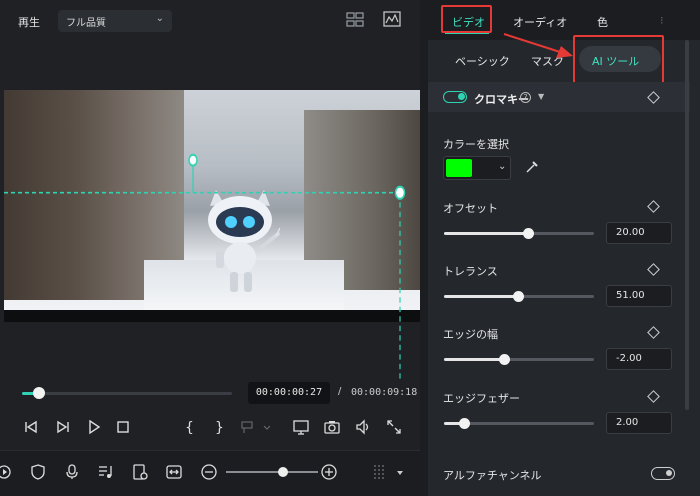 The image size is (700, 496). I want to click on robot-character-image, so click(244, 241).